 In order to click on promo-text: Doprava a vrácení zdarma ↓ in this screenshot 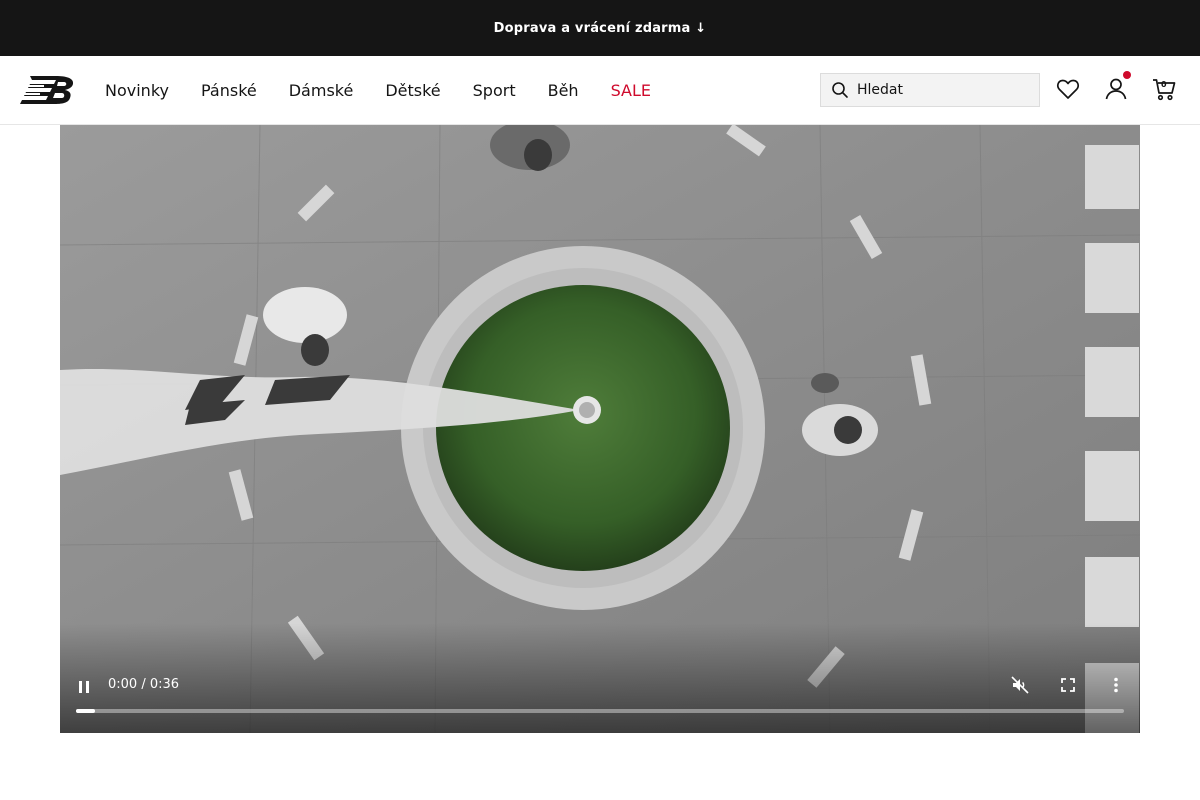, I will do `click(600, 28)`.